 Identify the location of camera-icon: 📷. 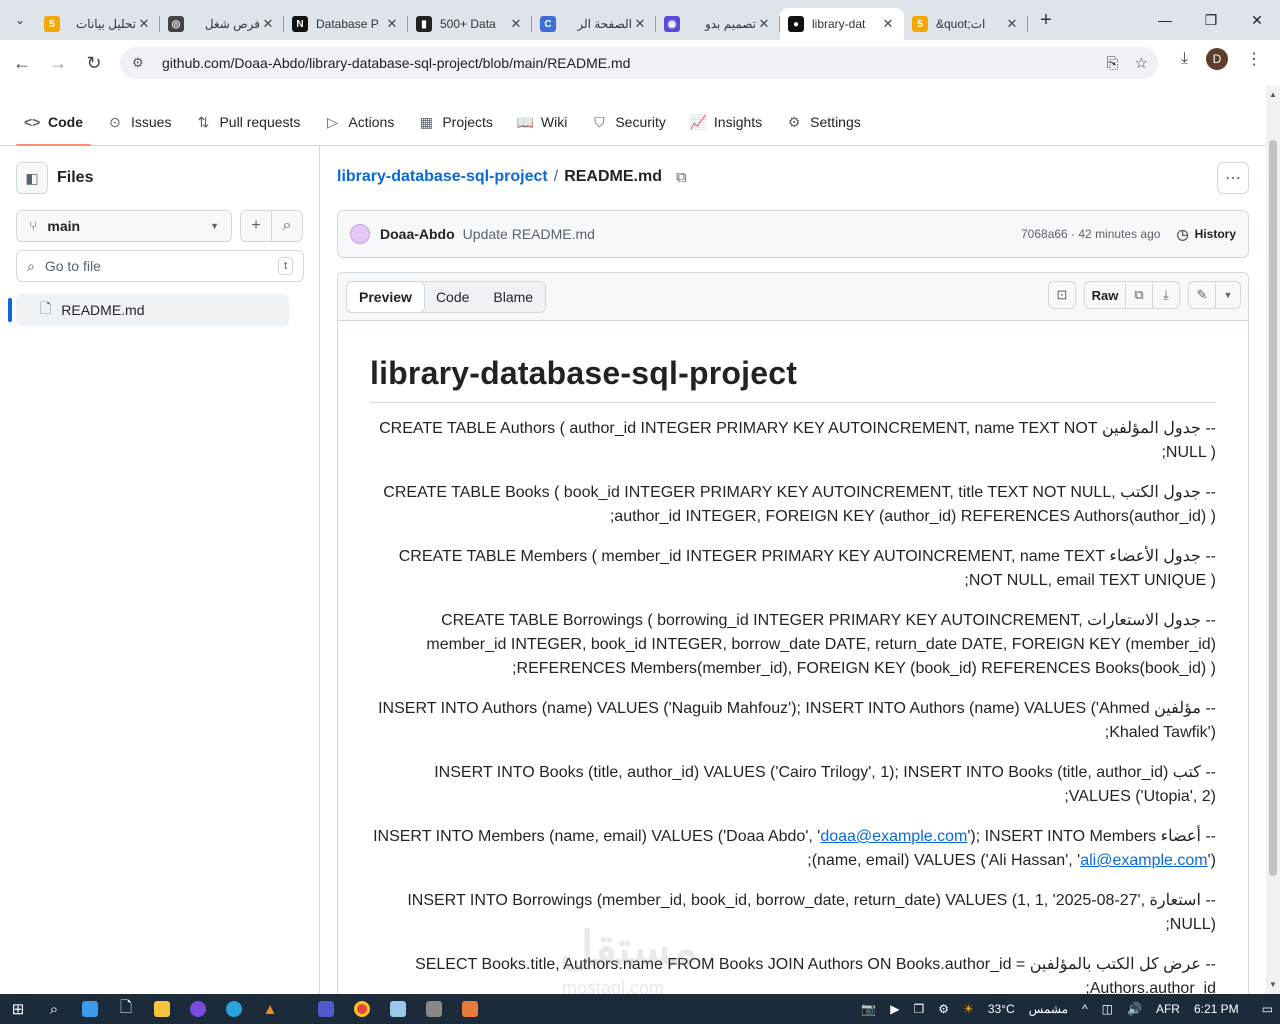
(868, 1009).